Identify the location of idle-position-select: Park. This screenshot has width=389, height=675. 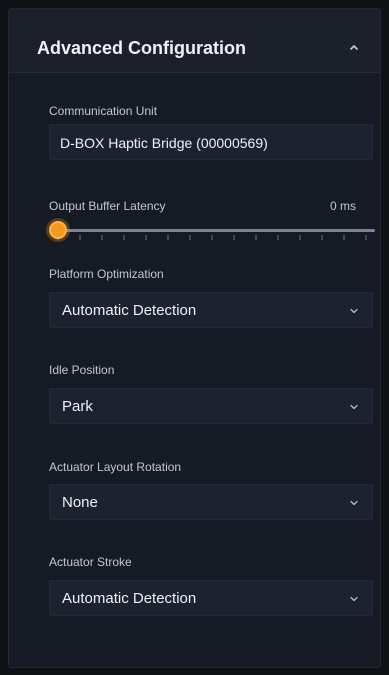
(211, 406).